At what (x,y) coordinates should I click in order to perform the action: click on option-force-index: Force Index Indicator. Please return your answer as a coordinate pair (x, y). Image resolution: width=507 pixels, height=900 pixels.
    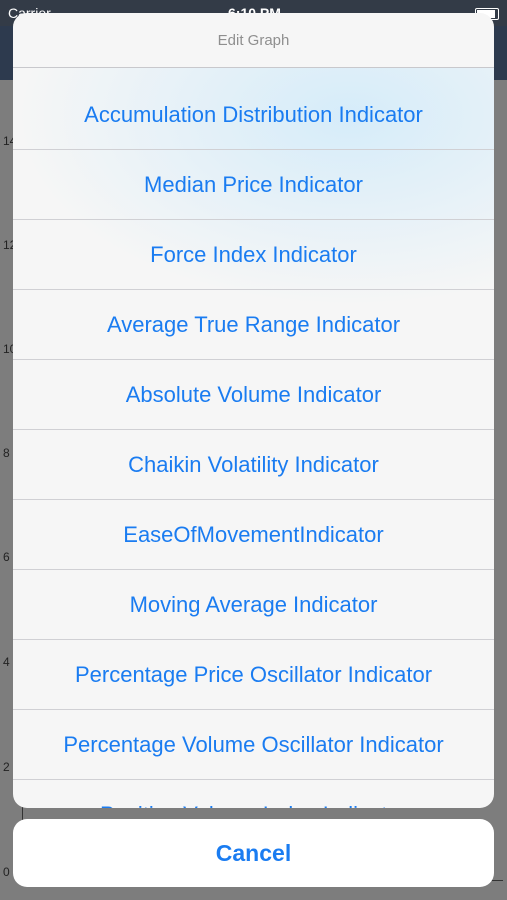
    Looking at the image, I should click on (253, 255).